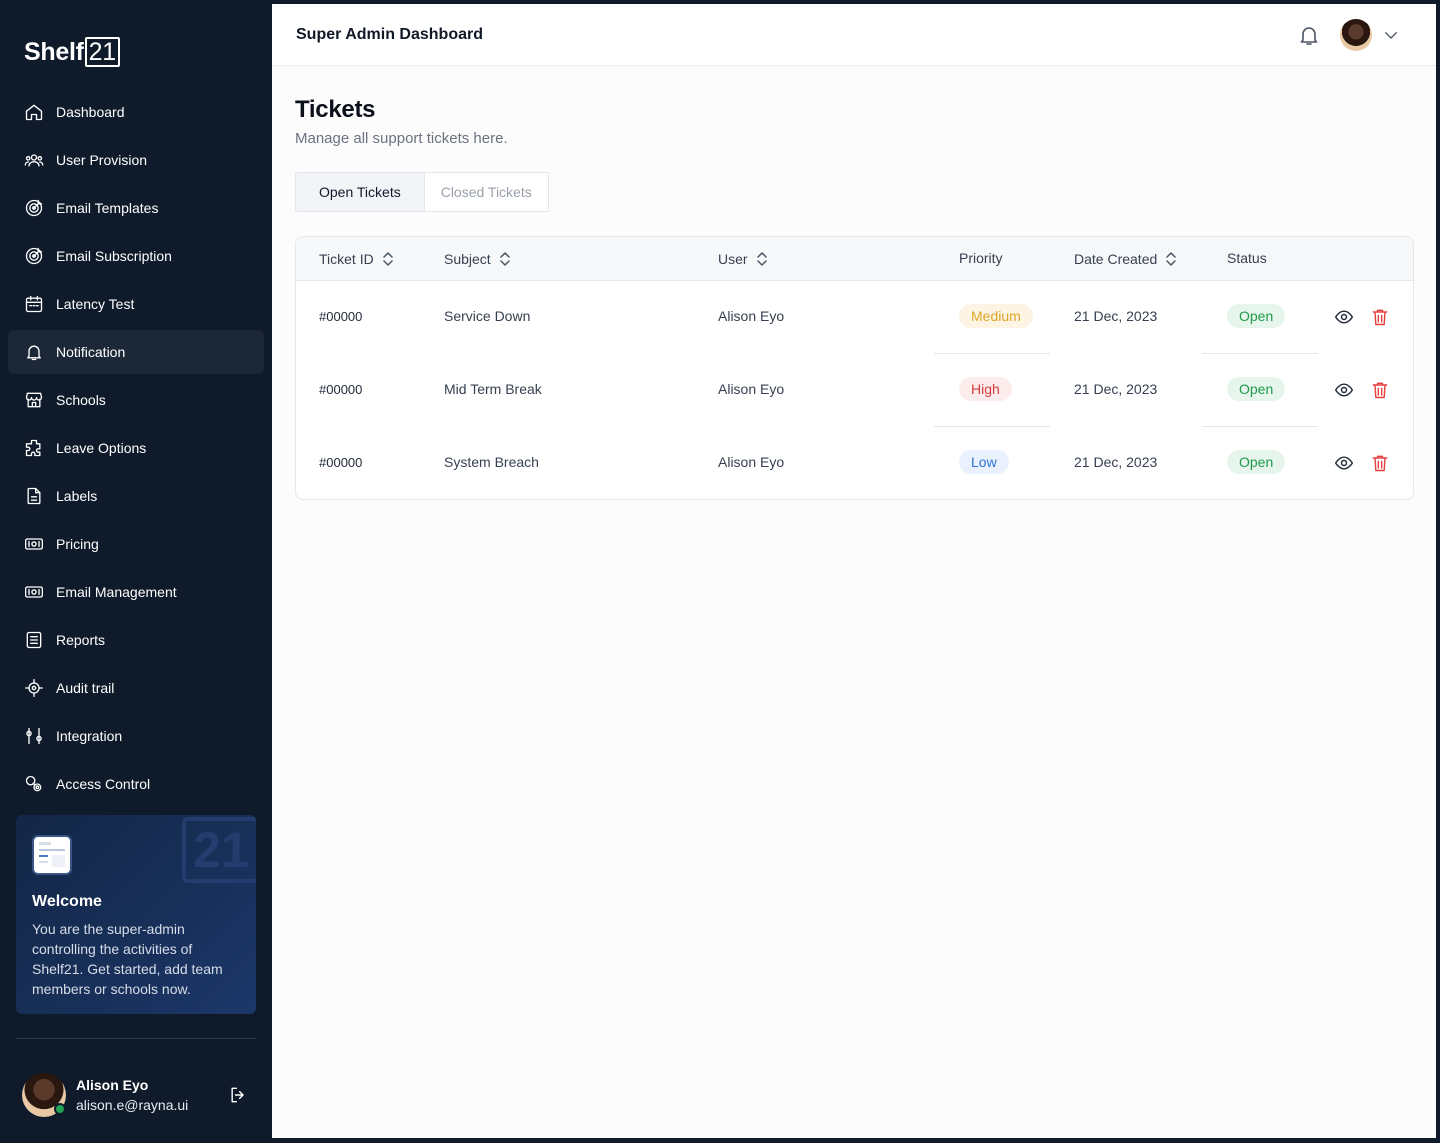 Image resolution: width=1440 pixels, height=1143 pixels. Describe the element at coordinates (487, 316) in the screenshot. I see `ticket-subject: Service Down` at that location.